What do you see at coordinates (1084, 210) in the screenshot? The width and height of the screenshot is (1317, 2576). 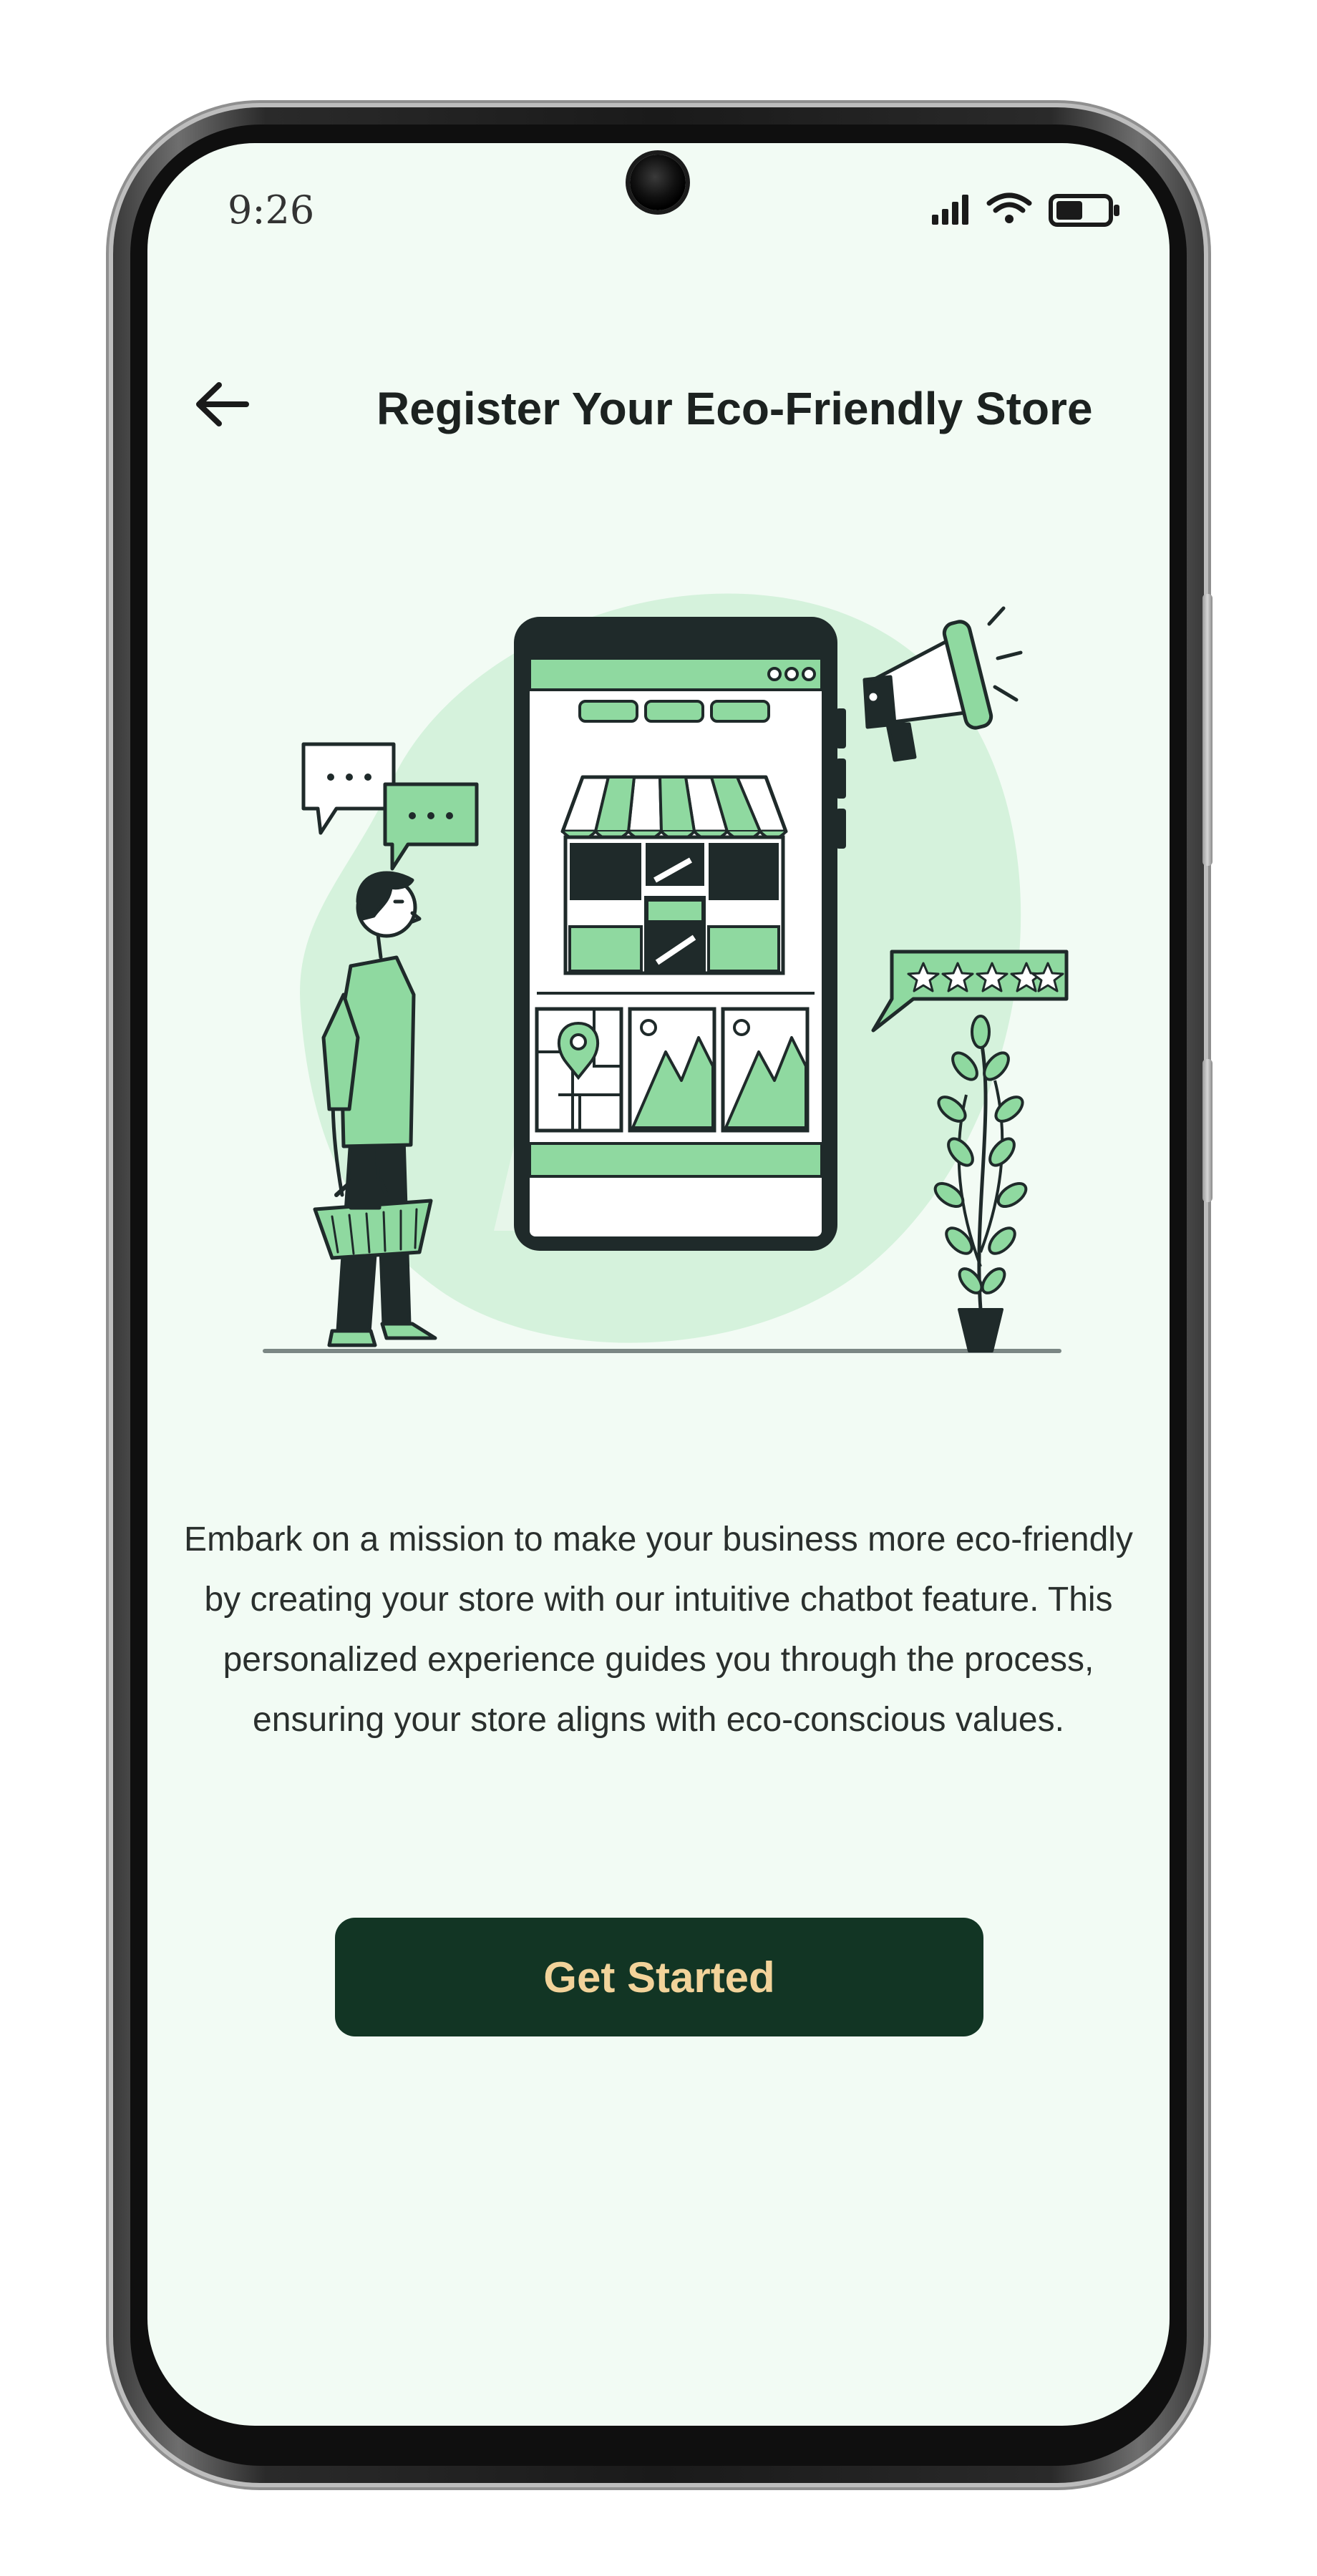 I see `battery-icon` at bounding box center [1084, 210].